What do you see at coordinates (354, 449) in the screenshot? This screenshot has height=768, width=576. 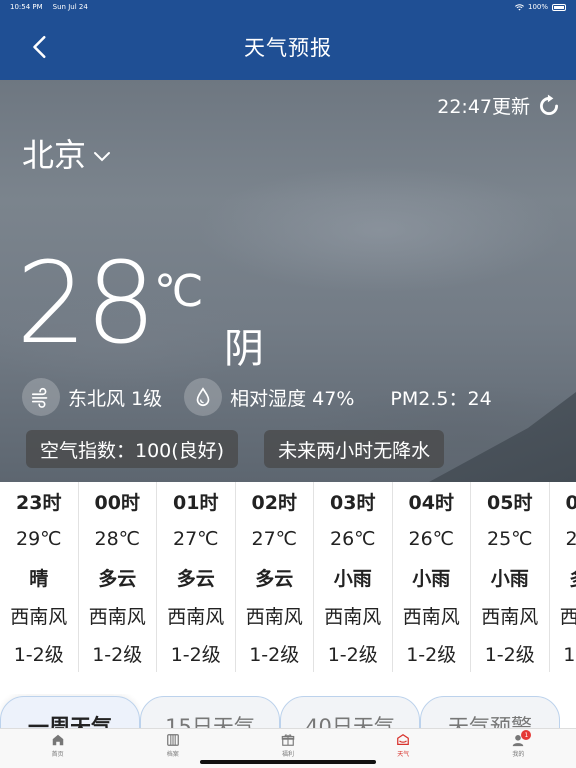 I see `rain-forecast-badge: 未来两小时无降水` at bounding box center [354, 449].